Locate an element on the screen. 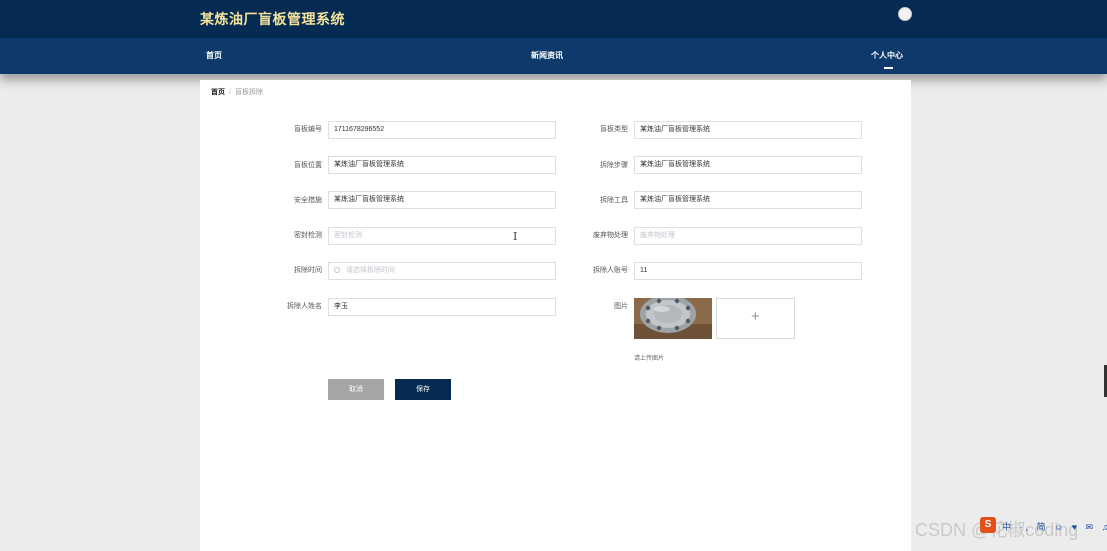 This screenshot has height=551, width=1107. cancel-button: 取消 is located at coordinates (356, 389).